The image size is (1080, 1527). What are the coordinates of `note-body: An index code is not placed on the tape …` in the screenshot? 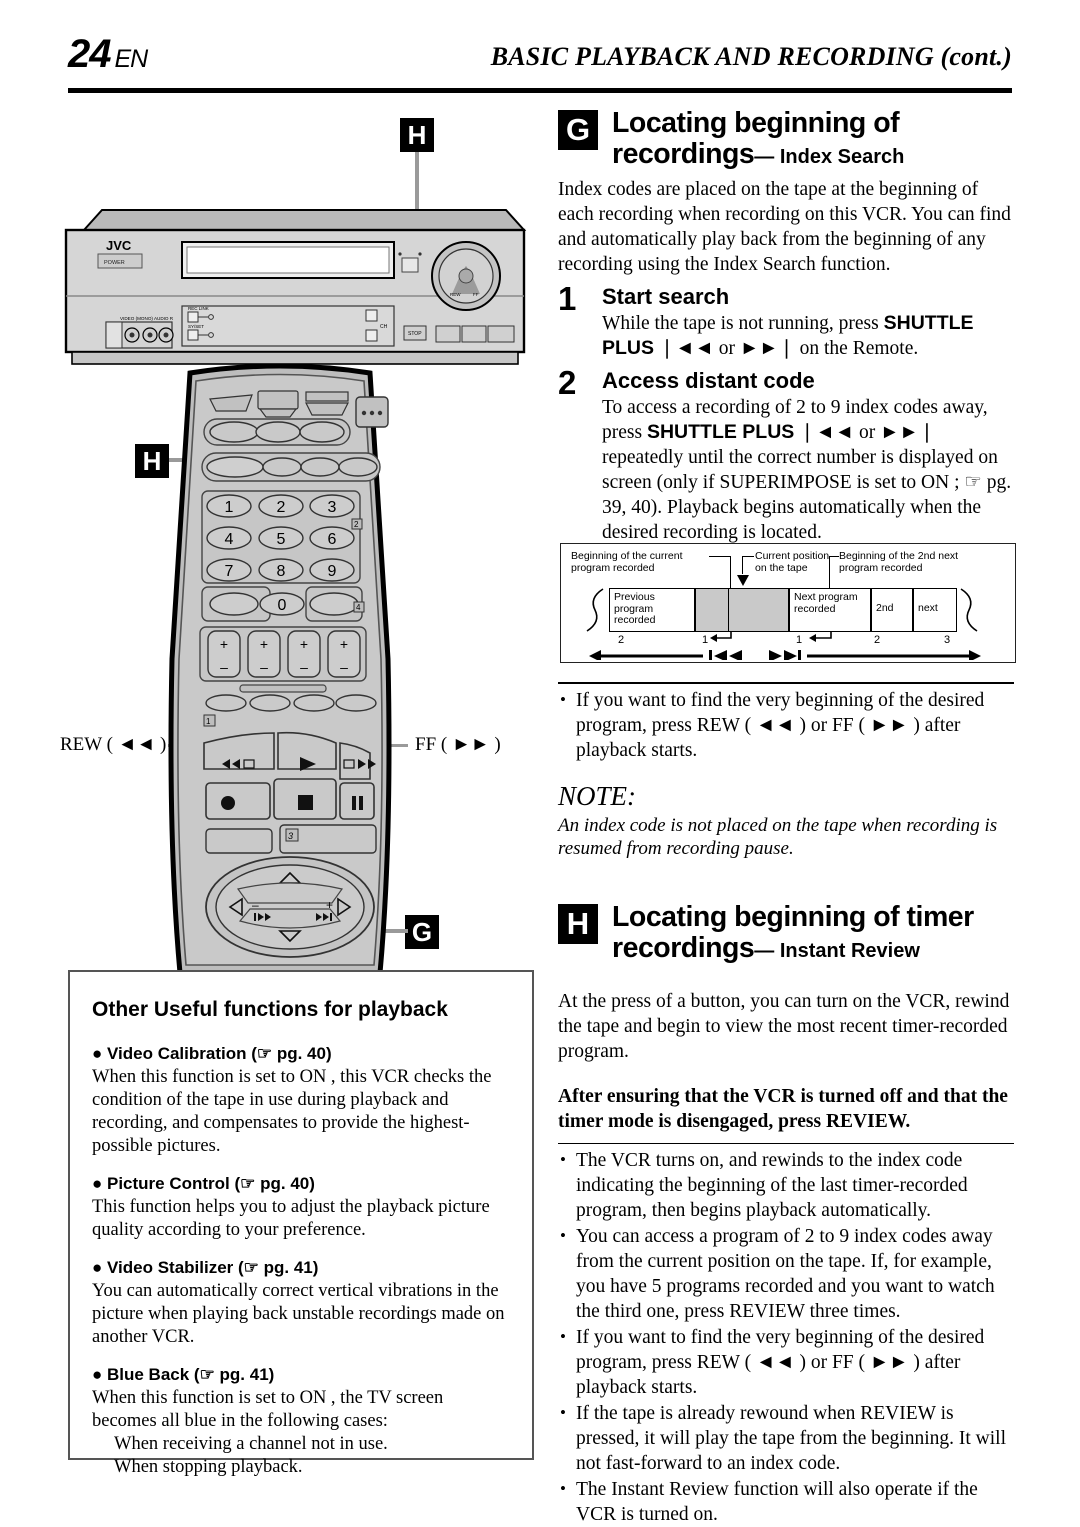 It's located at (778, 836).